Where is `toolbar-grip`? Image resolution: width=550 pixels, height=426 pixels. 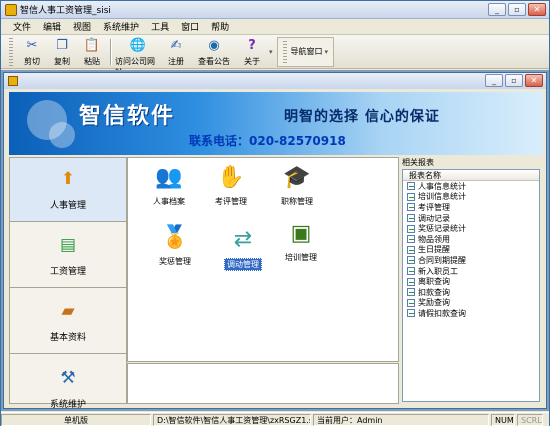
toolbar-grip is located at coordinates (11, 51).